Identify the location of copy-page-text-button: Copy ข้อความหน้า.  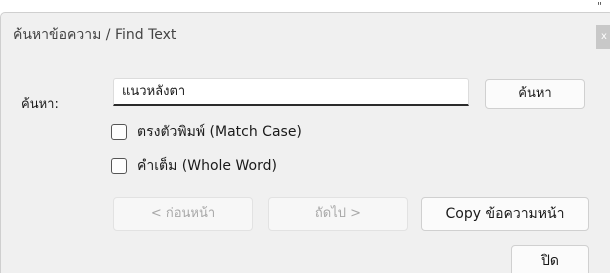
(505, 214).